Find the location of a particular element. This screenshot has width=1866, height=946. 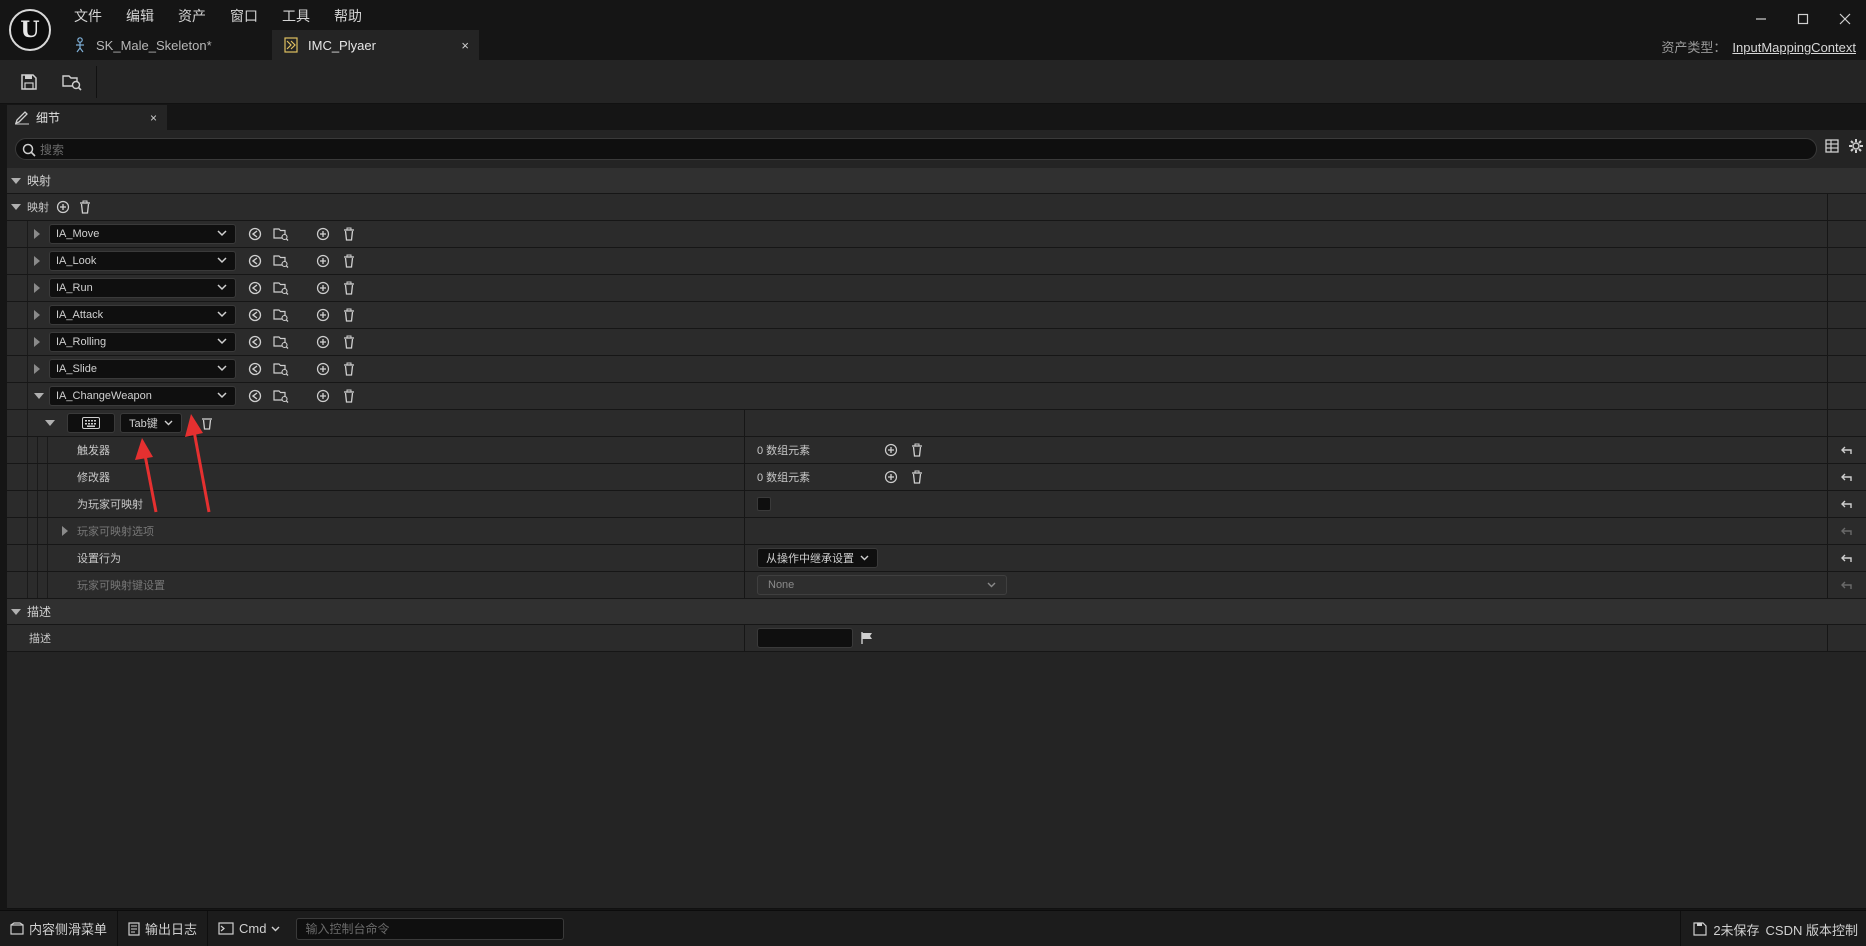

add-modifier-button is located at coordinates (891, 477).